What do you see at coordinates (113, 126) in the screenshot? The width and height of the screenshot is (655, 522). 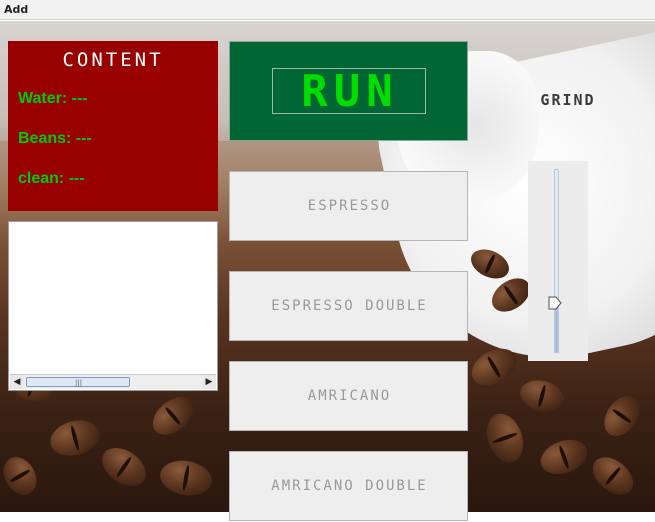 I see `content-panel: CONTENT Water: --- Beans: --- clean: ---` at bounding box center [113, 126].